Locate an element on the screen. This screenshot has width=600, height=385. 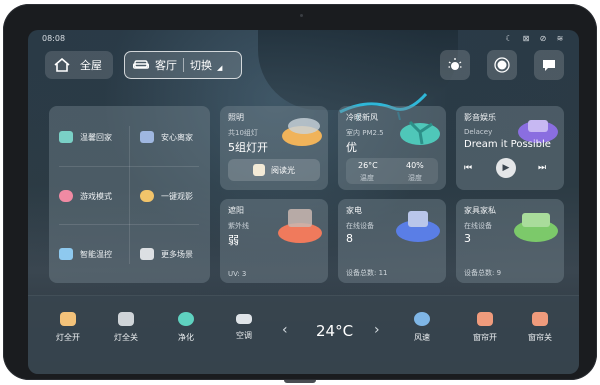
record-button is located at coordinates (502, 65).